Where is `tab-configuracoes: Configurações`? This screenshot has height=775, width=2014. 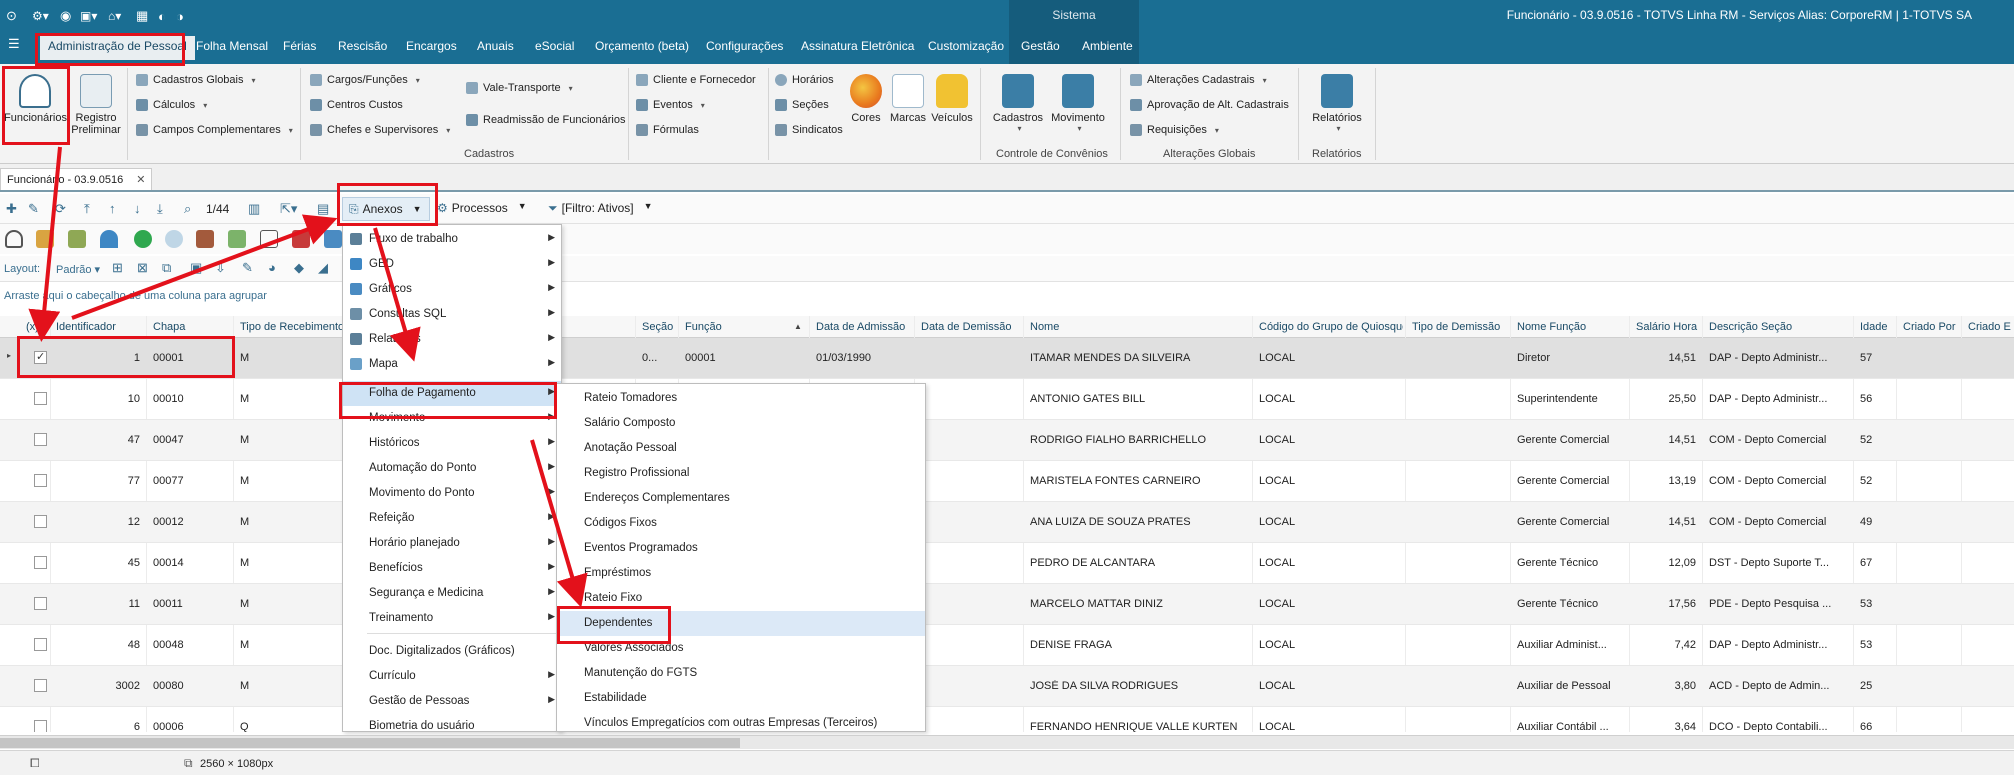
tab-configuracoes: Configurações is located at coordinates (744, 46).